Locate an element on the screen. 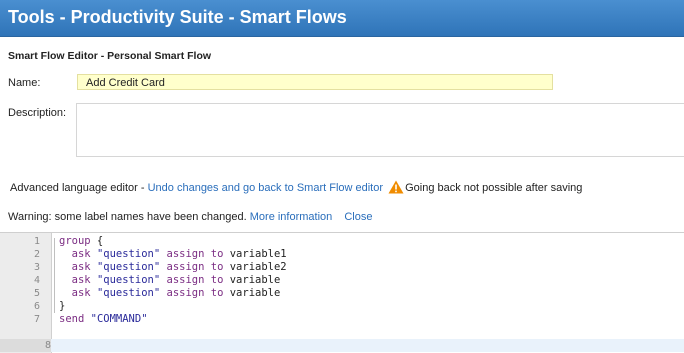 The height and width of the screenshot is (353, 684). name-field: Add Credit Card is located at coordinates (315, 82).